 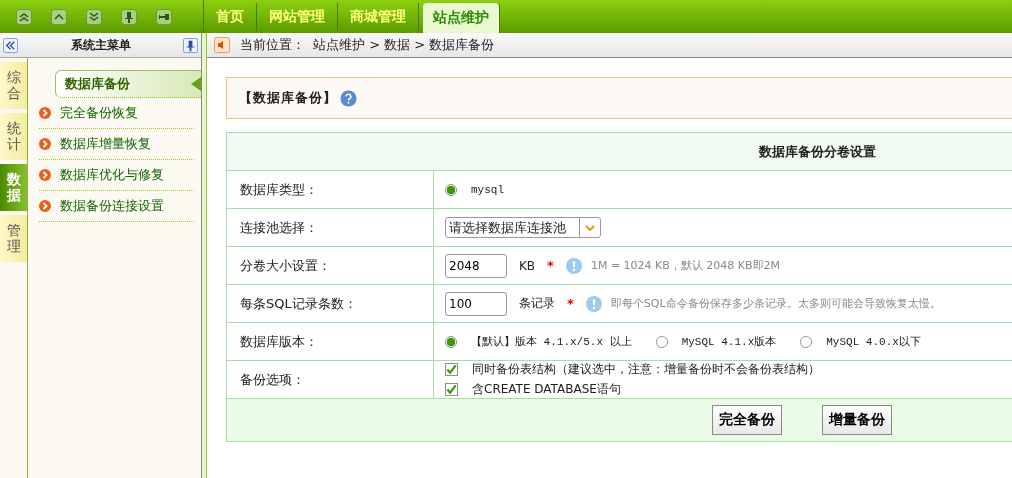 I want to click on backup-button: 增量备份, so click(x=857, y=420).